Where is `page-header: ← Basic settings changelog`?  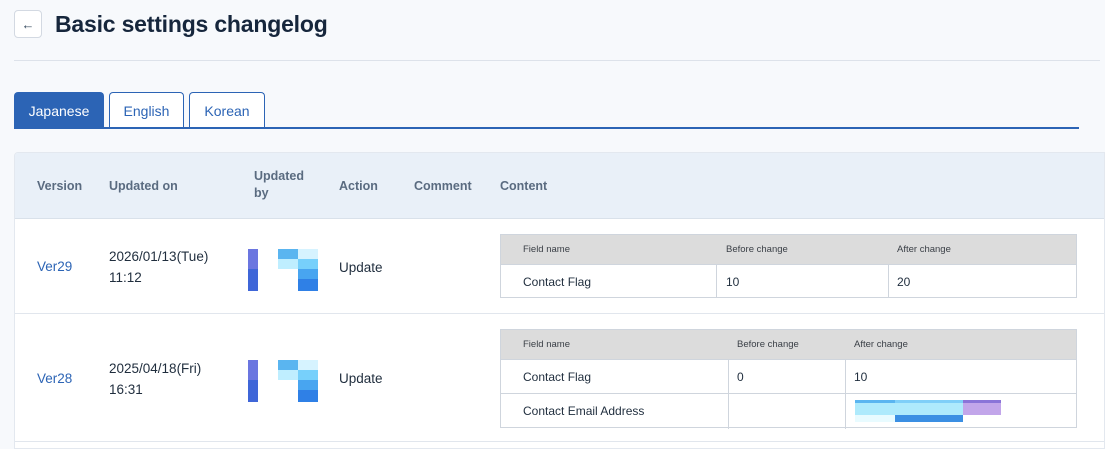 page-header: ← Basic settings changelog is located at coordinates (171, 24).